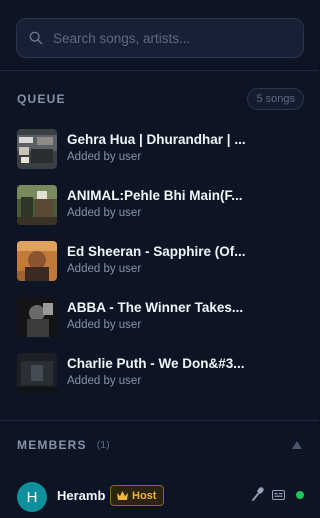 Image resolution: width=320 pixels, height=518 pixels. Describe the element at coordinates (168, 38) in the screenshot. I see `search-input` at that location.